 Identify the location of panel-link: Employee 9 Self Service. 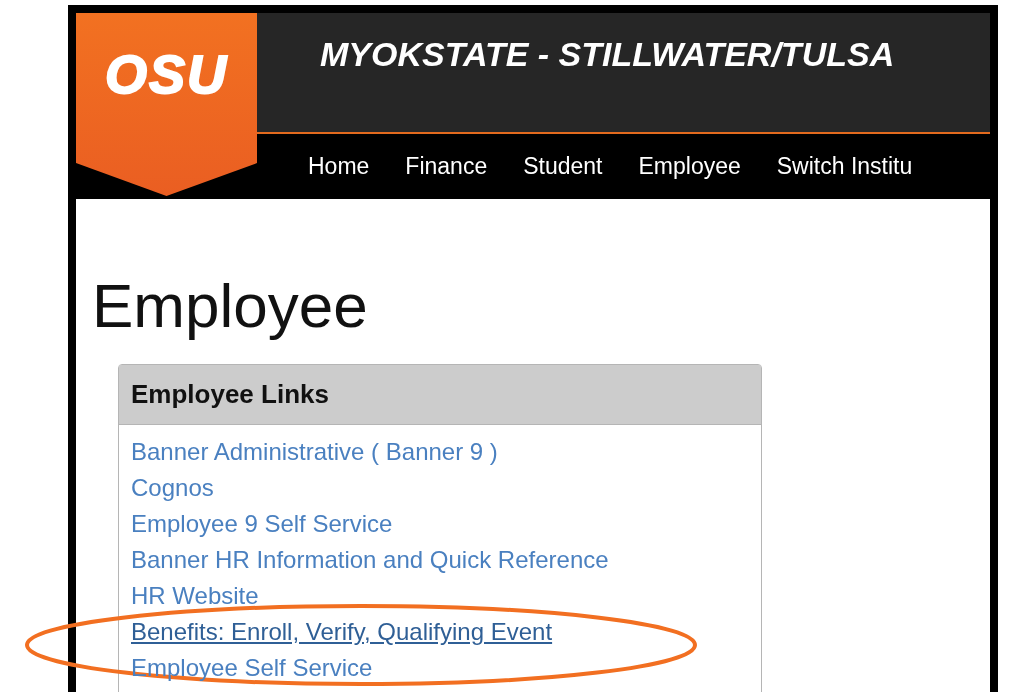
(262, 524).